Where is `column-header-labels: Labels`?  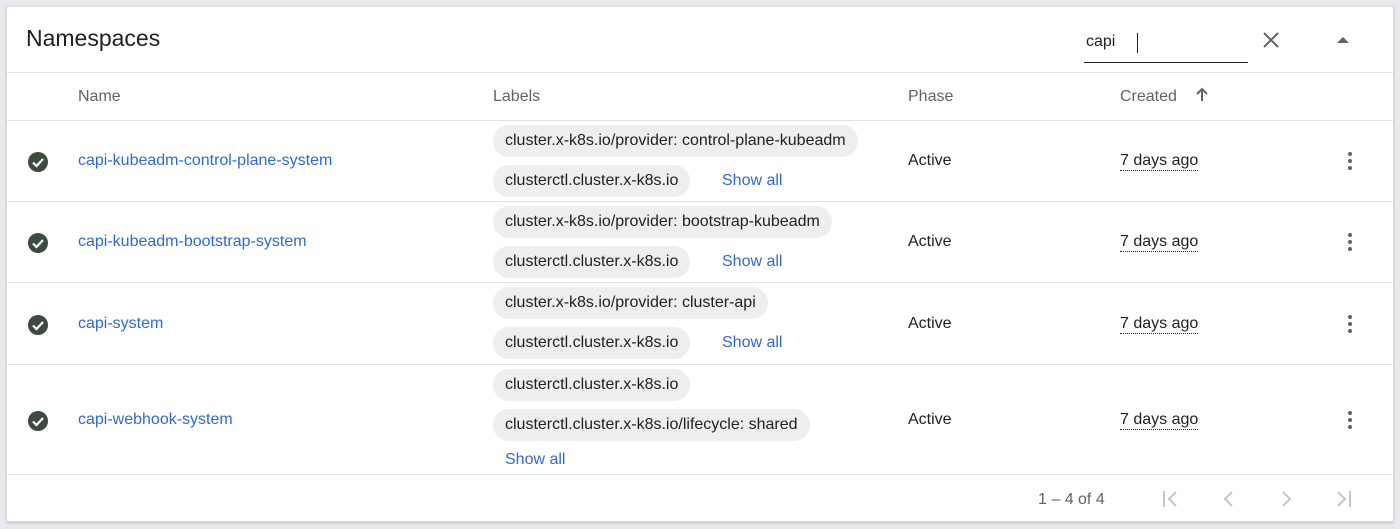
column-header-labels: Labels is located at coordinates (517, 96).